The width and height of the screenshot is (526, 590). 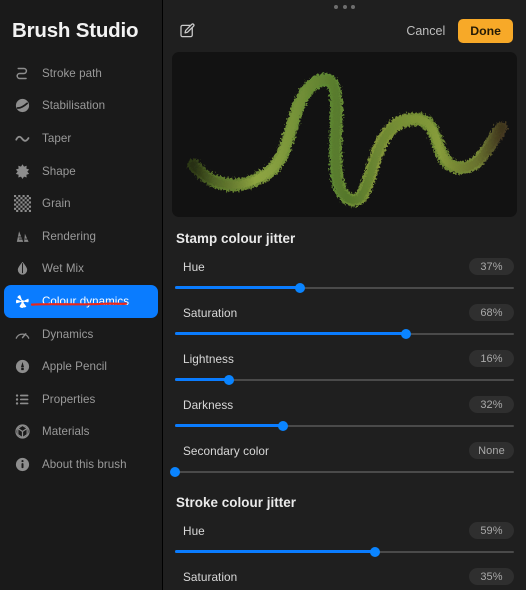 I want to click on slider-row: Saturation 35%, so click(x=344, y=578).